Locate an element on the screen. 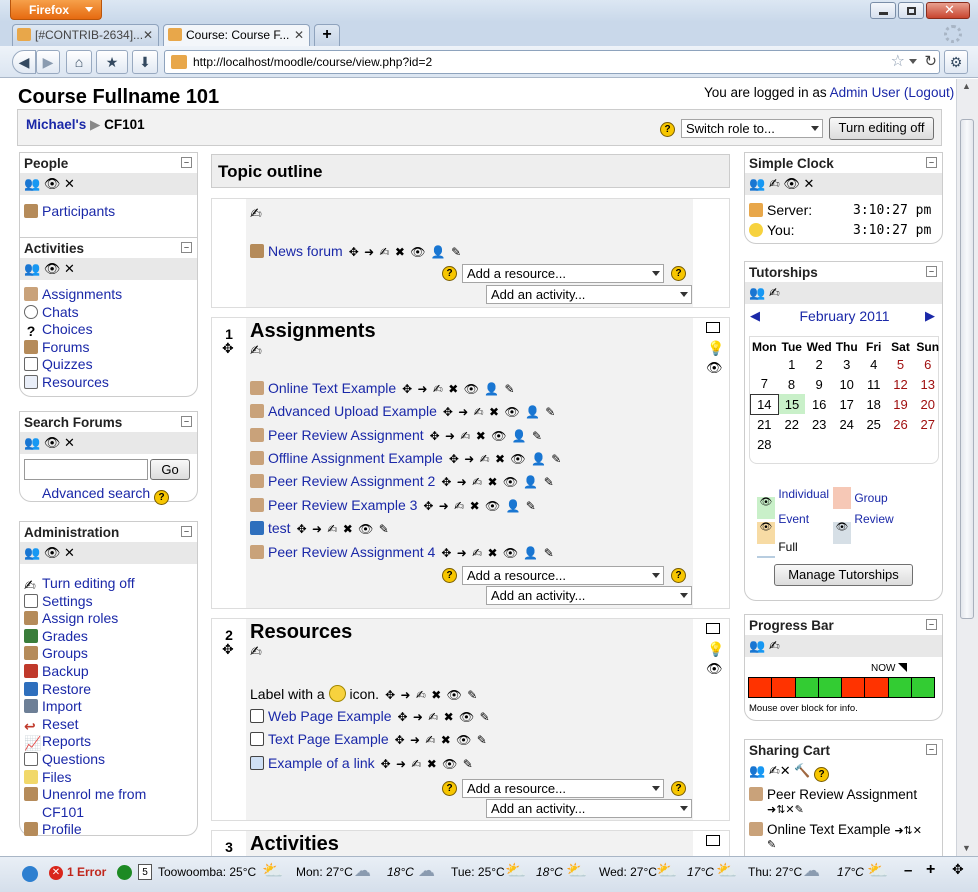 This screenshot has height=892, width=978. editing-toggle-button: Turn editing off is located at coordinates (881, 128).